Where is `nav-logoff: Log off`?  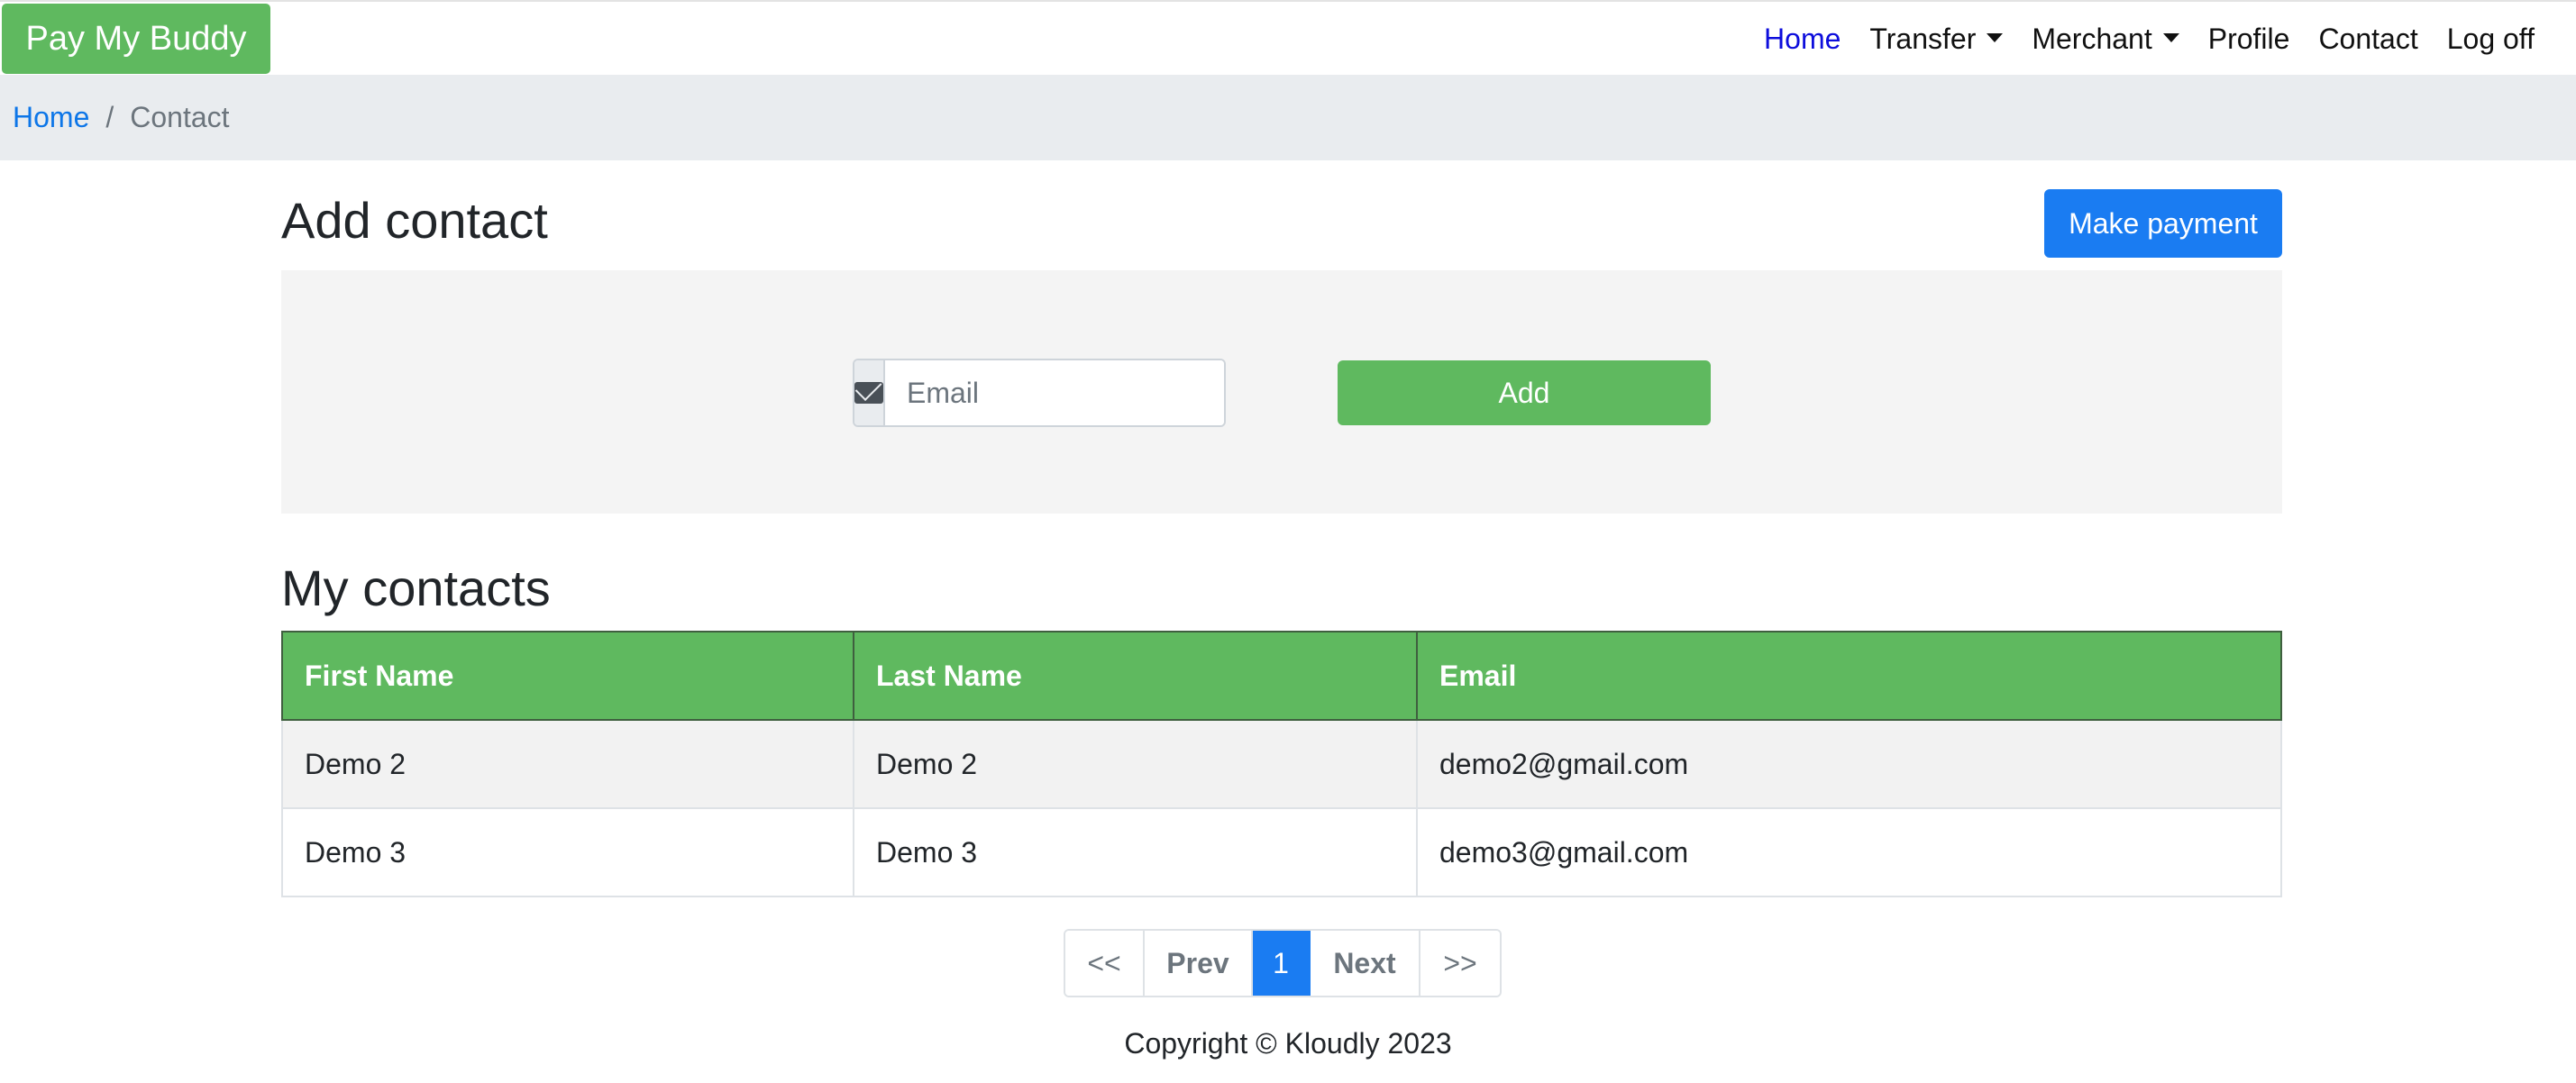
nav-logoff: Log off is located at coordinates (2491, 39).